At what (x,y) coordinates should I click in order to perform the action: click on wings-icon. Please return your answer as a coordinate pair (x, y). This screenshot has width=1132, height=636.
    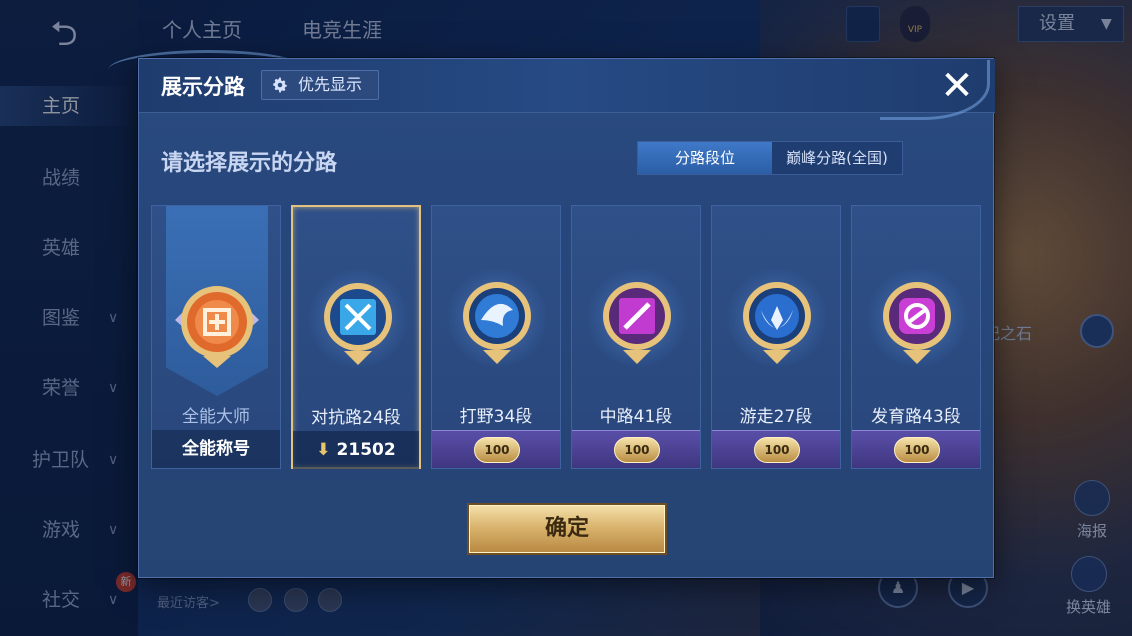
    Looking at the image, I should click on (777, 323).